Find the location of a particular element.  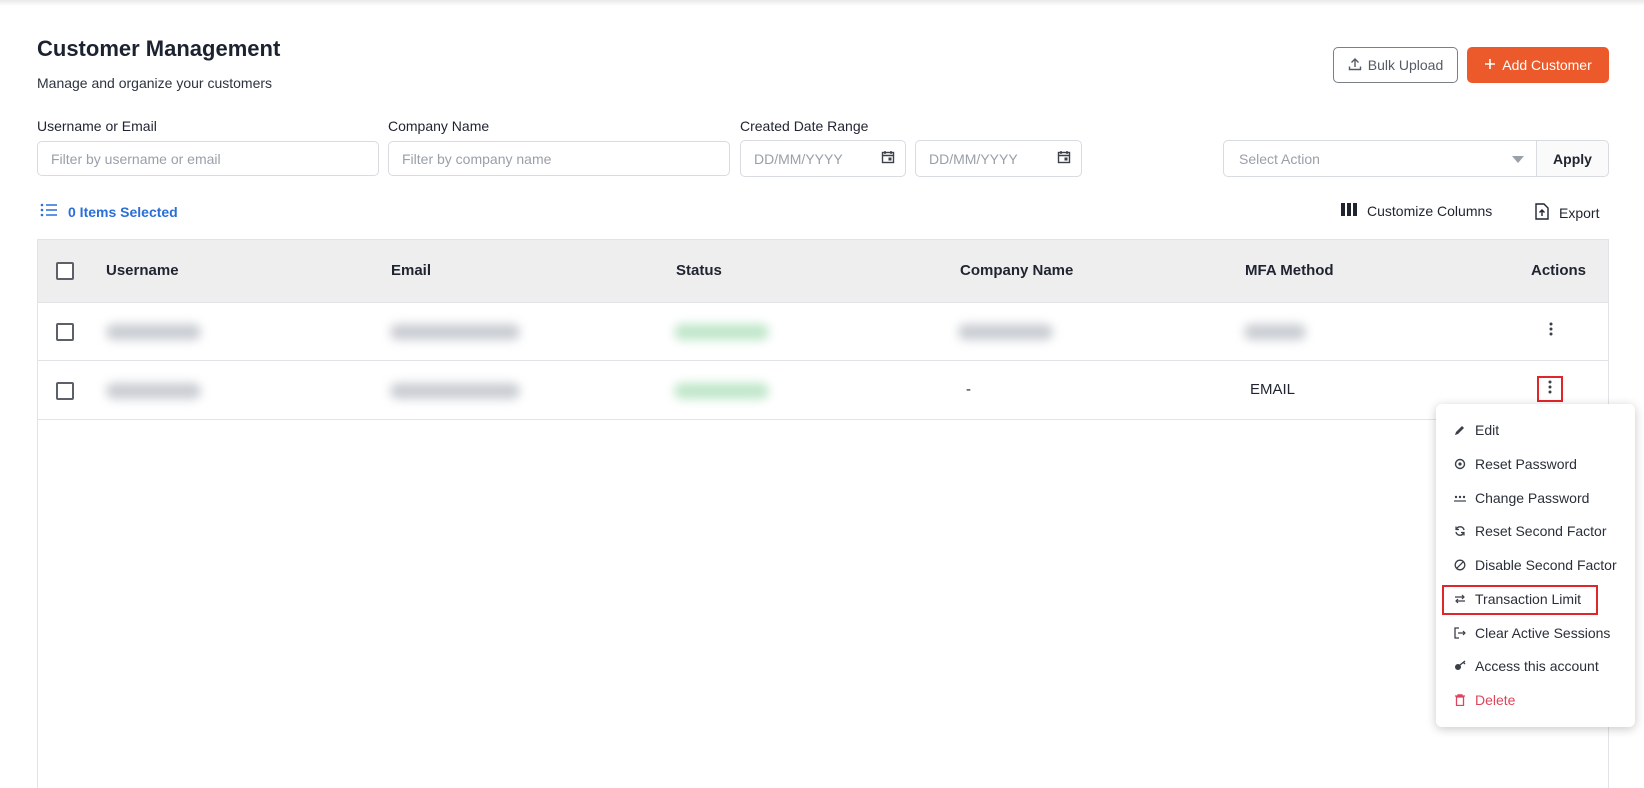

date-to-placeholder: DD/MM/YYYY is located at coordinates (973, 158).